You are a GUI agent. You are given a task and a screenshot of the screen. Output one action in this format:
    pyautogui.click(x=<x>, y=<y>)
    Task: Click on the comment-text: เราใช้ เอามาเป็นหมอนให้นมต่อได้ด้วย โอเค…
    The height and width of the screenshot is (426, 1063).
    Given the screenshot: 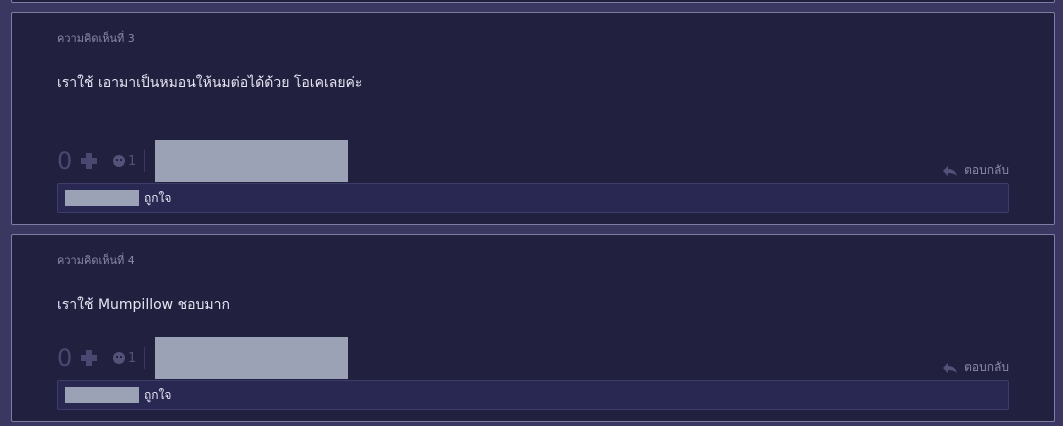 What is the action you would take?
    pyautogui.click(x=210, y=83)
    